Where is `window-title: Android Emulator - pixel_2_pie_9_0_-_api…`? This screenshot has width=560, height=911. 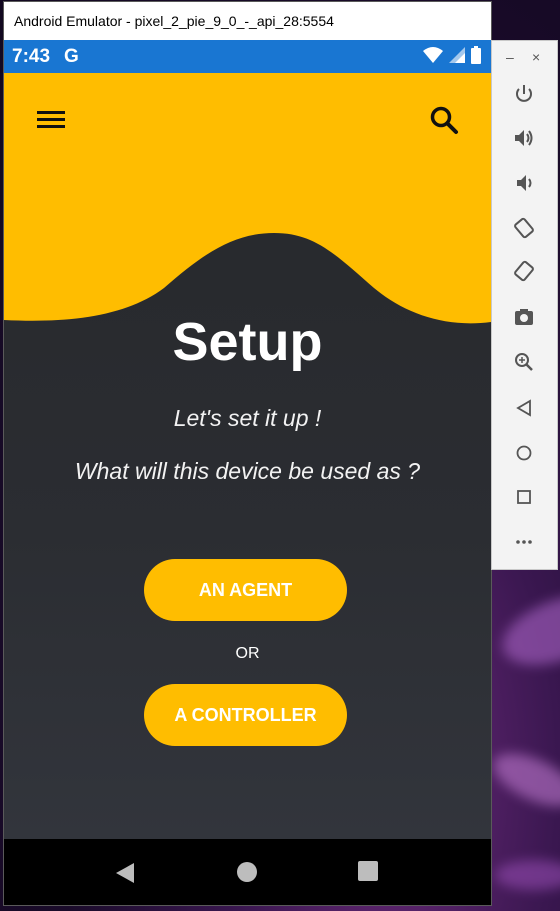
window-title: Android Emulator - pixel_2_pie_9_0_-_api… is located at coordinates (247, 21).